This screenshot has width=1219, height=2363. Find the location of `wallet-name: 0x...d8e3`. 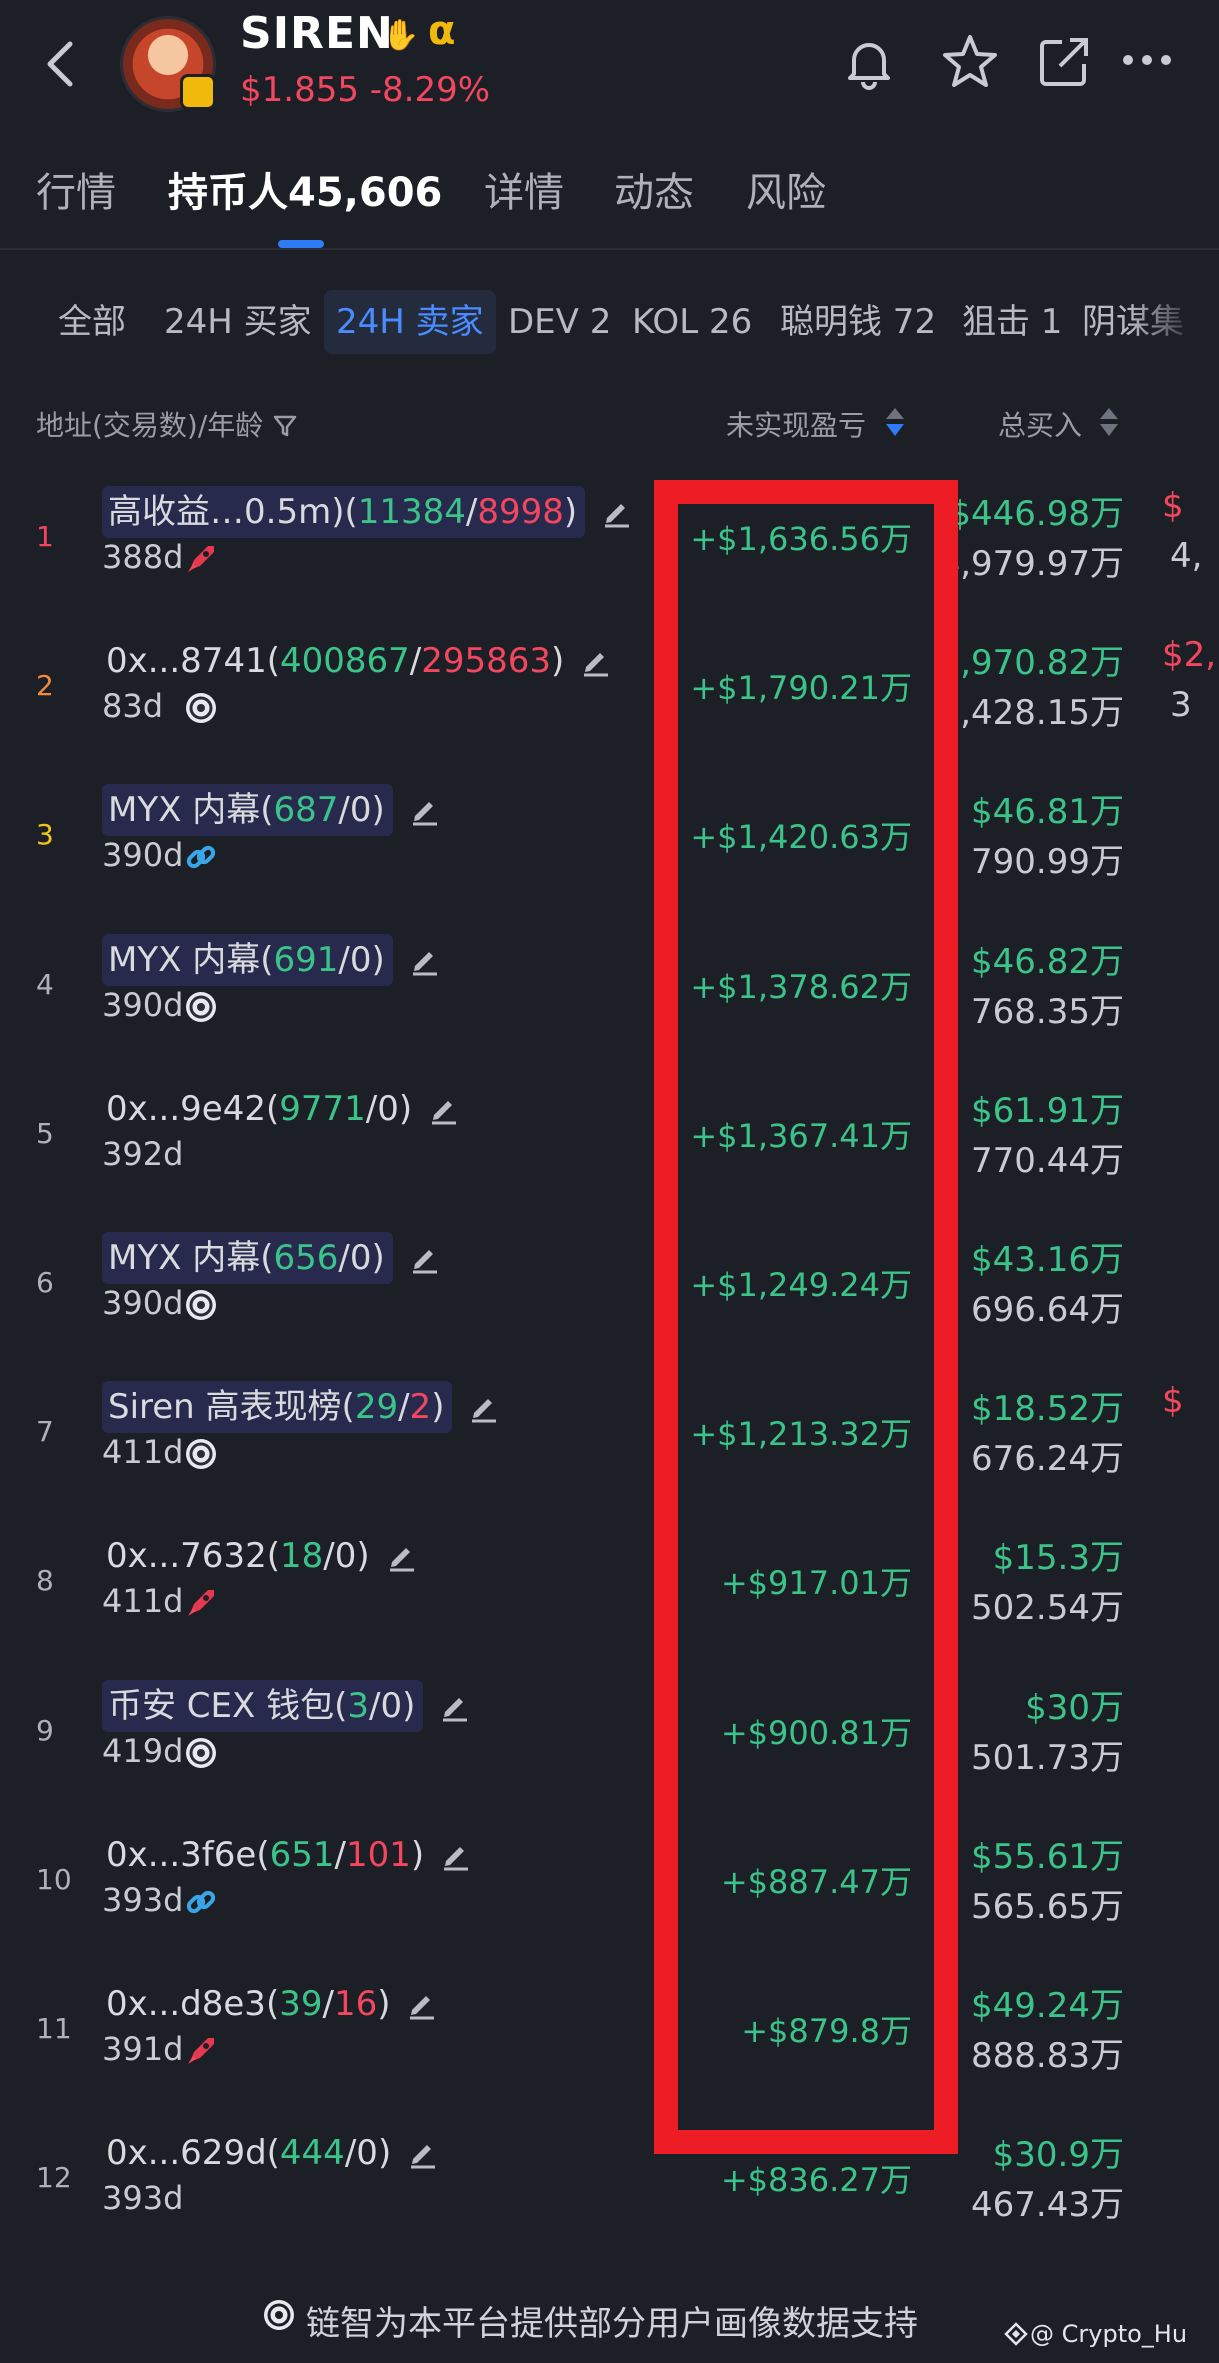

wallet-name: 0x...d8e3 is located at coordinates (186, 2004).